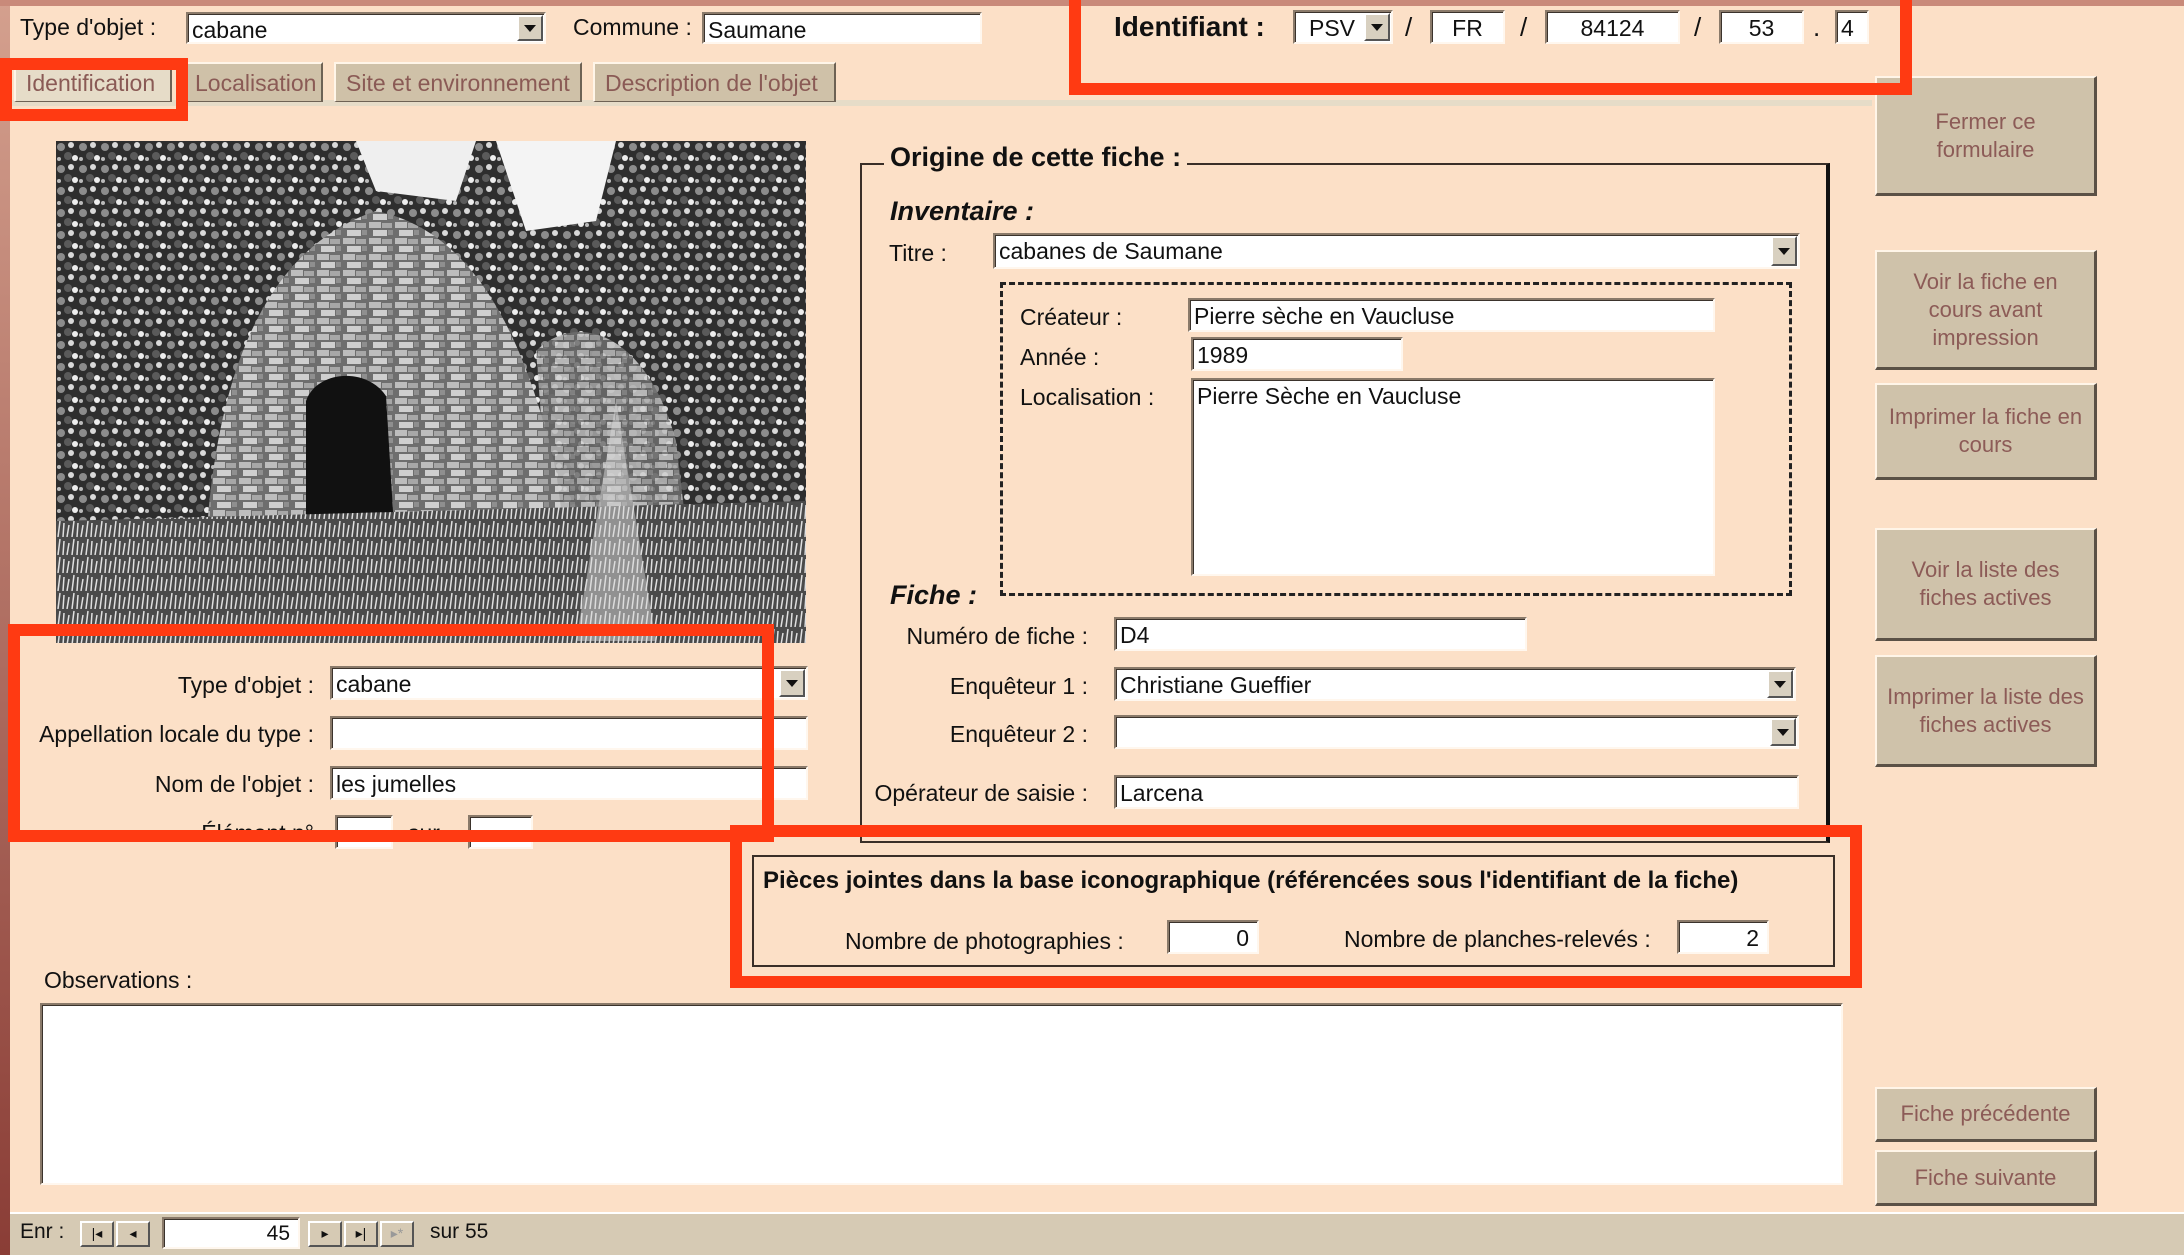 The height and width of the screenshot is (1255, 2184). Describe the element at coordinates (257, 833) in the screenshot. I see `element-label: Élément n°` at that location.